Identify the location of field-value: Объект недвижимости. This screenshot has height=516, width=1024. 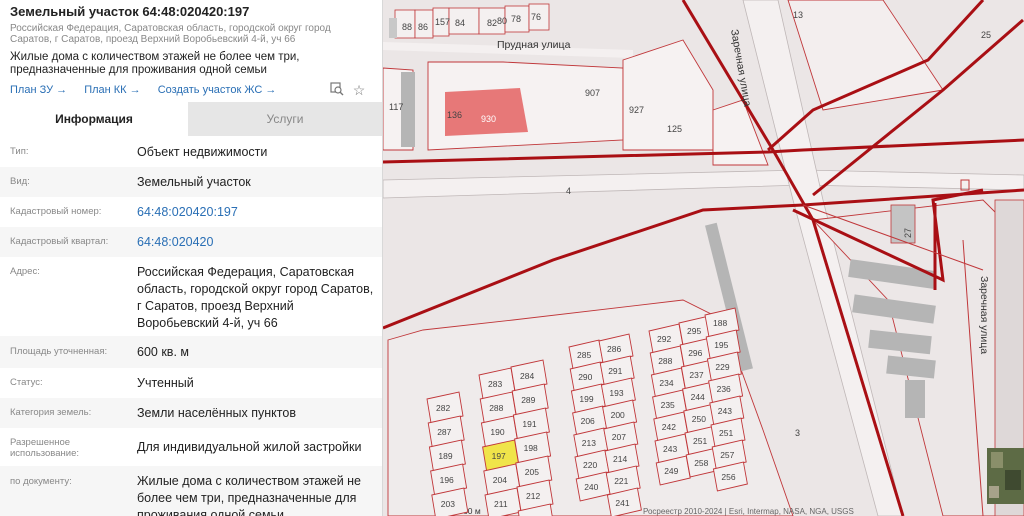
(202, 152).